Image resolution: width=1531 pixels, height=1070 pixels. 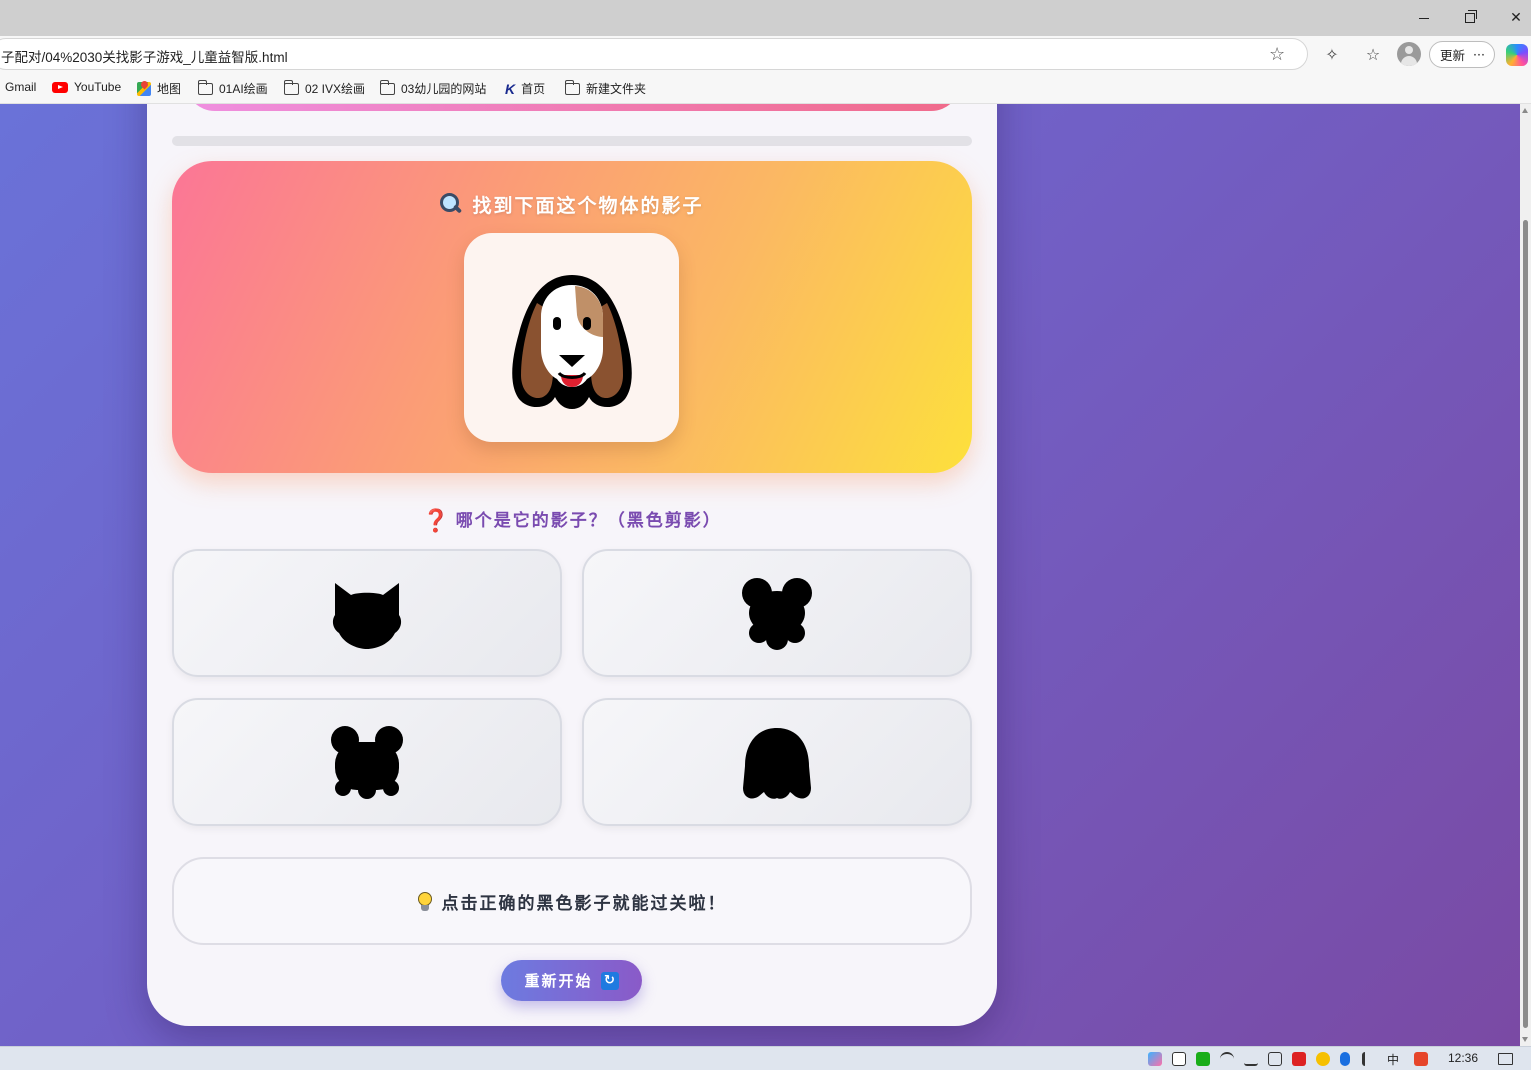 What do you see at coordinates (558, 981) in the screenshot?
I see `restart-label: 重新开始` at bounding box center [558, 981].